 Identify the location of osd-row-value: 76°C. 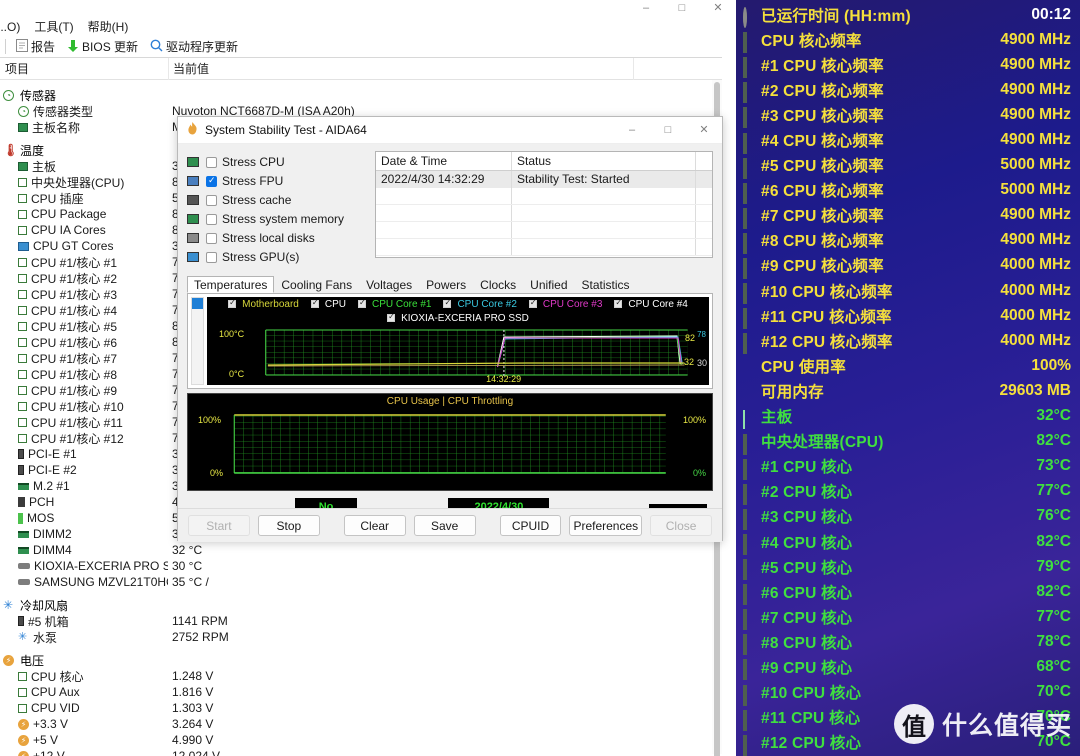
(1053, 516).